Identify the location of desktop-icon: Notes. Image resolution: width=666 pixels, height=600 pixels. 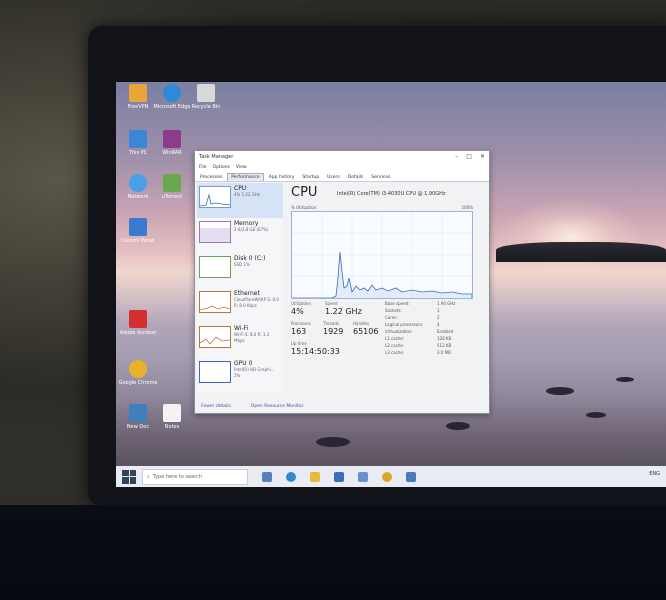
(172, 417).